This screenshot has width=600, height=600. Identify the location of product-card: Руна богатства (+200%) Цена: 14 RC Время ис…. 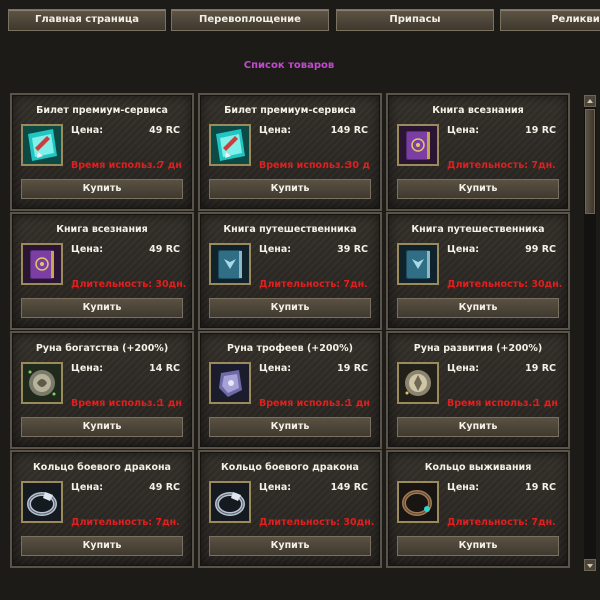
(102, 390).